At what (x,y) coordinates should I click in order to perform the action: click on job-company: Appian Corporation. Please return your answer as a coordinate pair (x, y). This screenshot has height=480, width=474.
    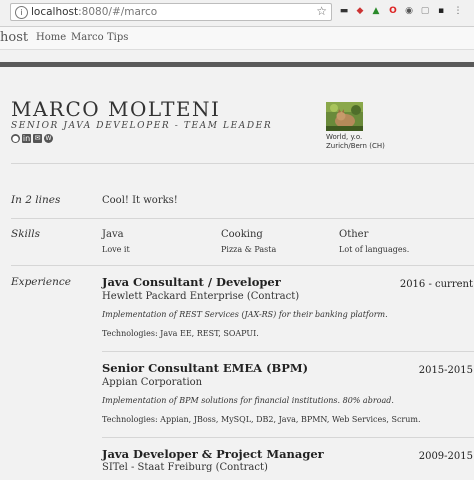
    Looking at the image, I should click on (152, 382).